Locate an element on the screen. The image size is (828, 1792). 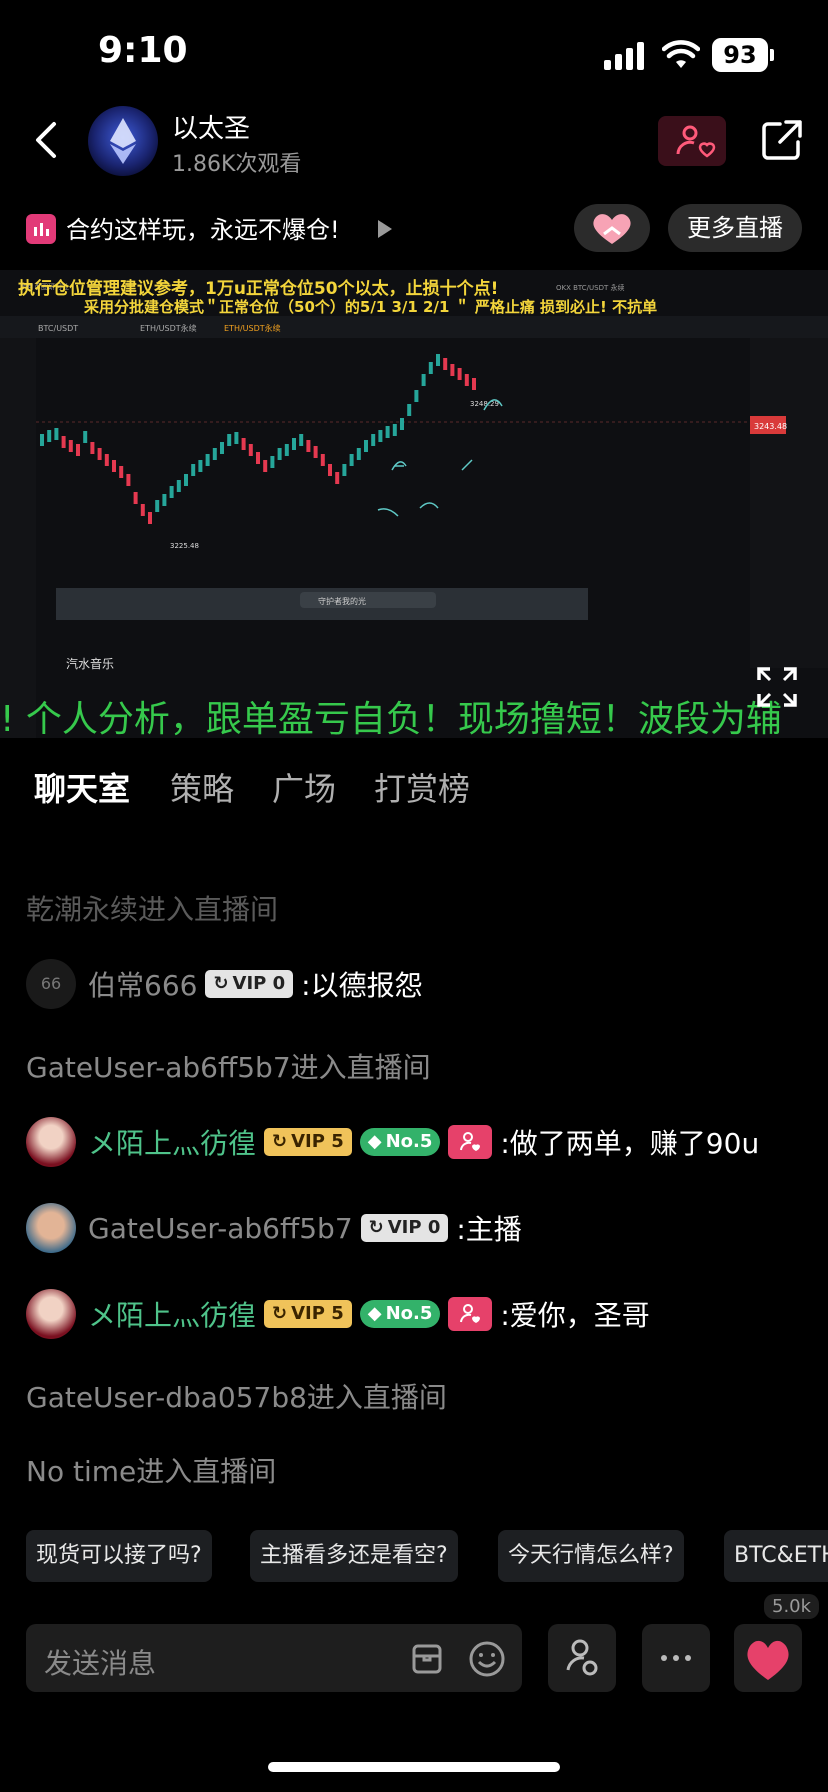
emoji-icon is located at coordinates (487, 1659).